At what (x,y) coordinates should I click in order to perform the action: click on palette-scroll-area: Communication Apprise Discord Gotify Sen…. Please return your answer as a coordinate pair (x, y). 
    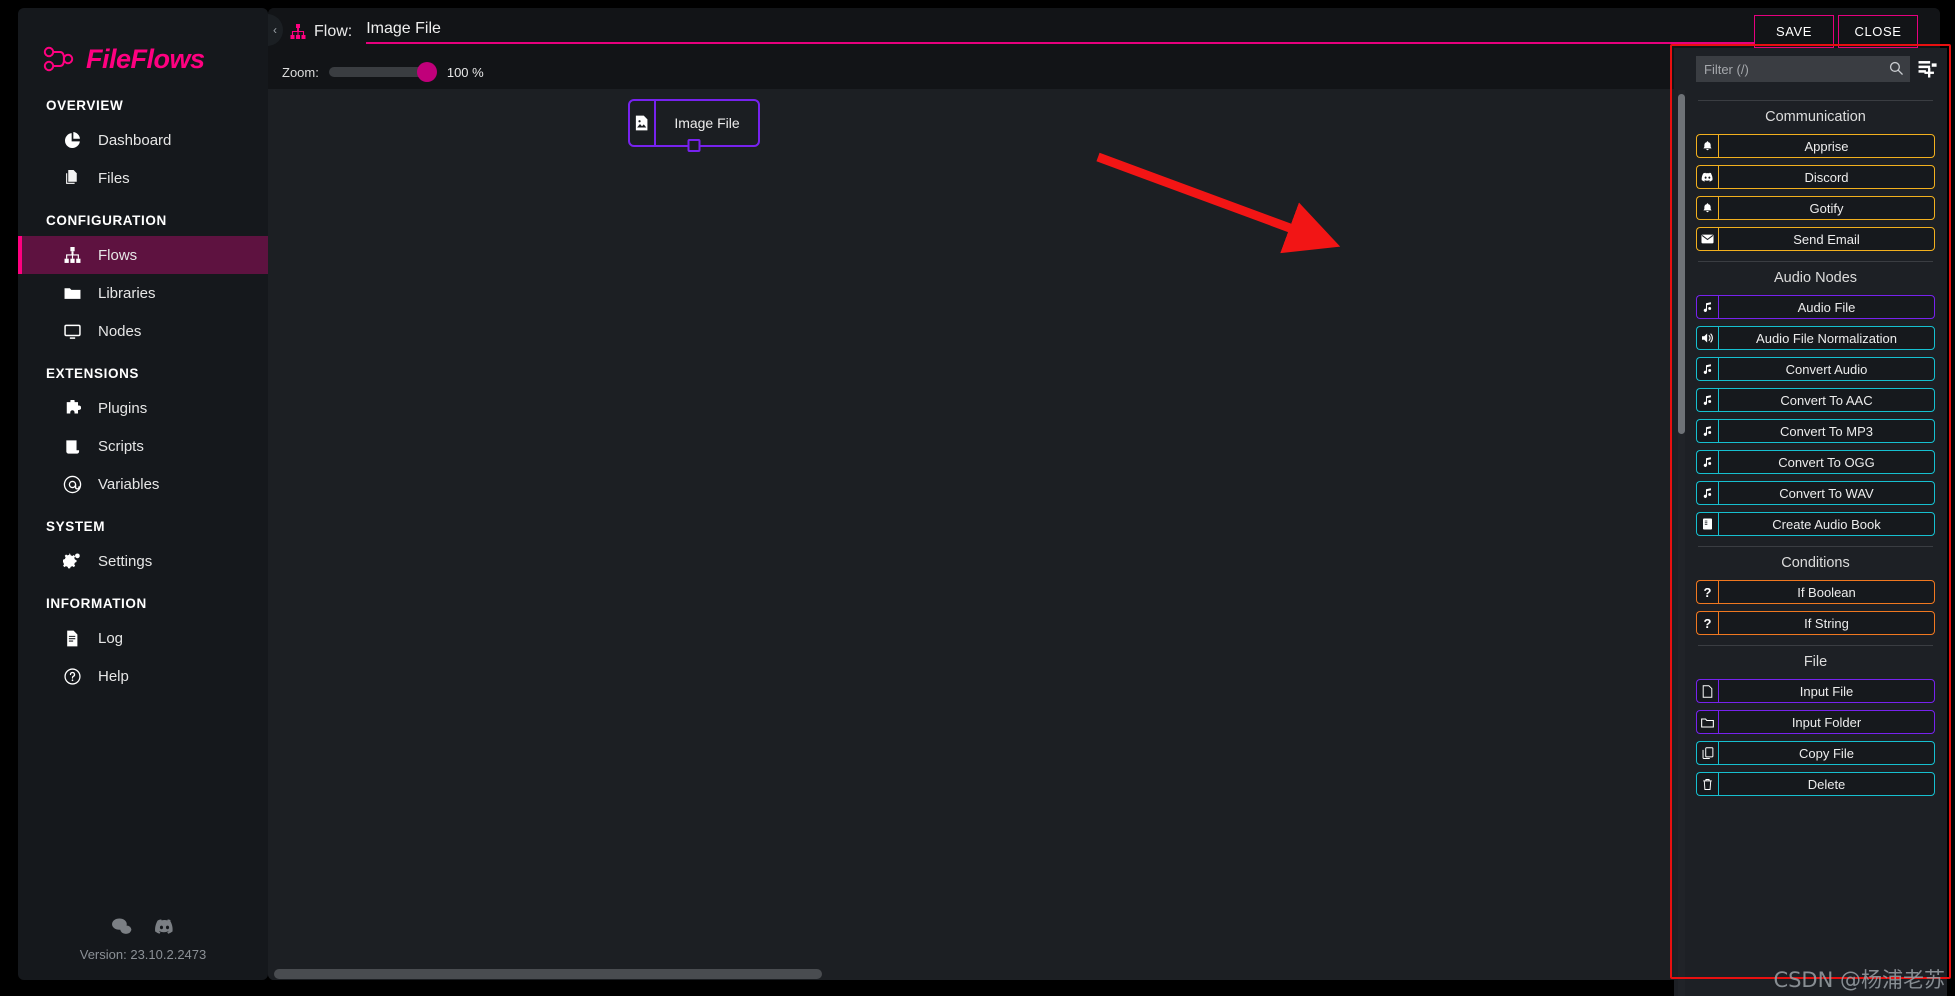
    Looking at the image, I should click on (1810, 543).